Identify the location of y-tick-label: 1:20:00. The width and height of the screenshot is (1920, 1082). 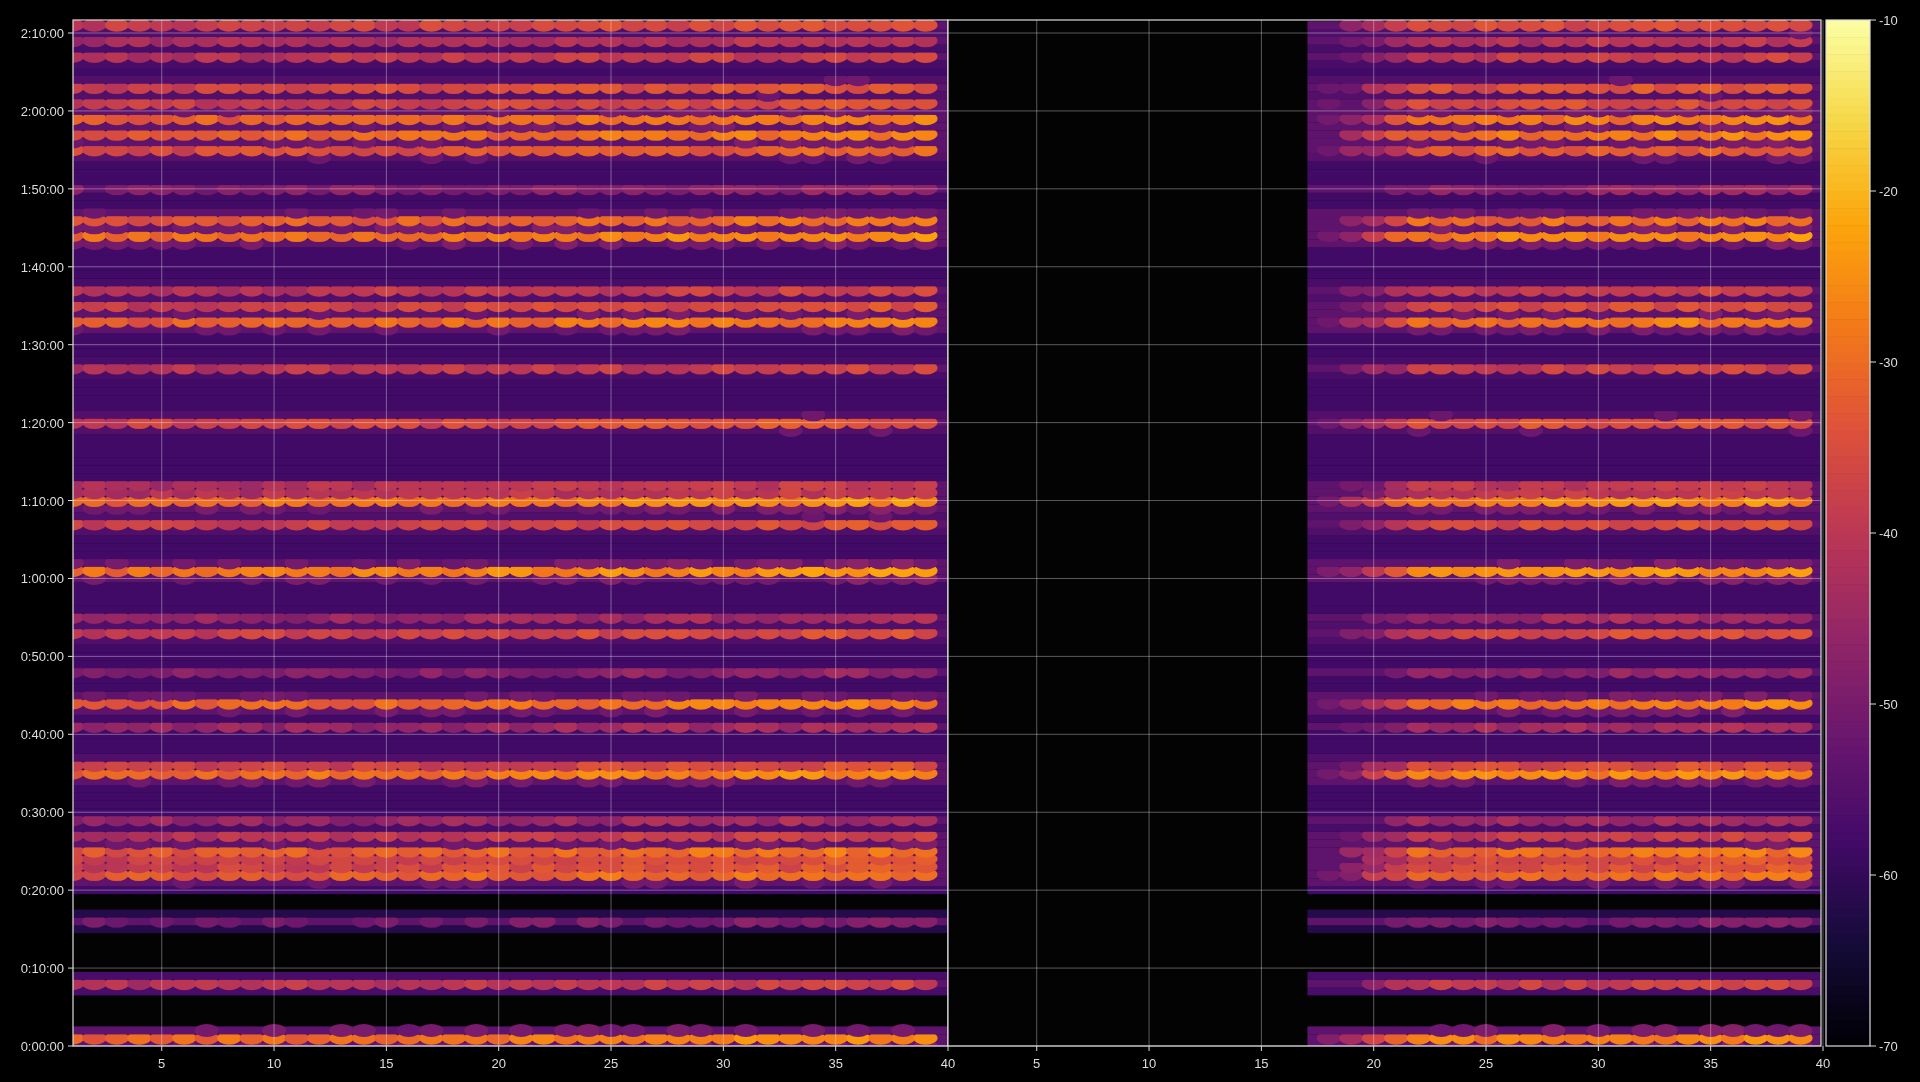
(42, 423).